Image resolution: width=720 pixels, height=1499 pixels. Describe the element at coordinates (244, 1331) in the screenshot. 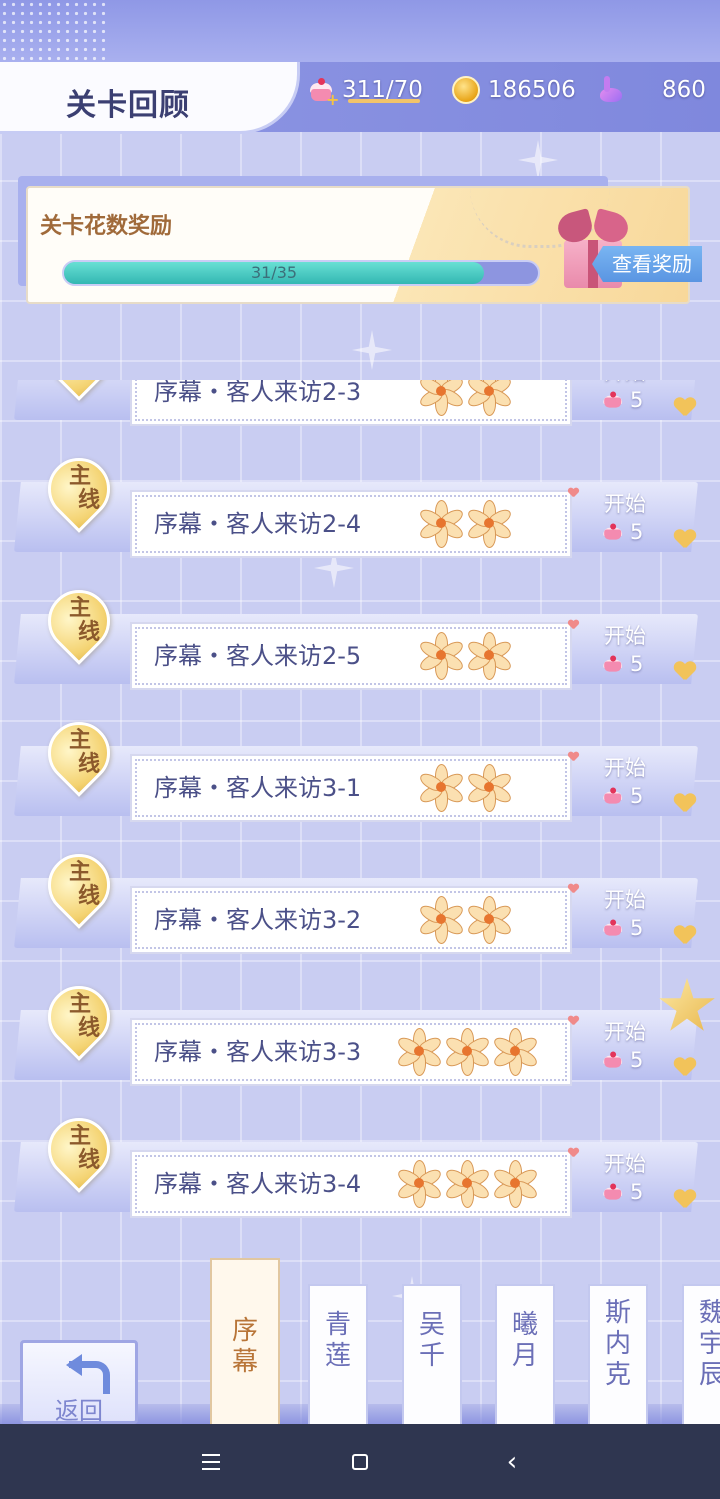

I see `chapter-tab-char: 序` at that location.